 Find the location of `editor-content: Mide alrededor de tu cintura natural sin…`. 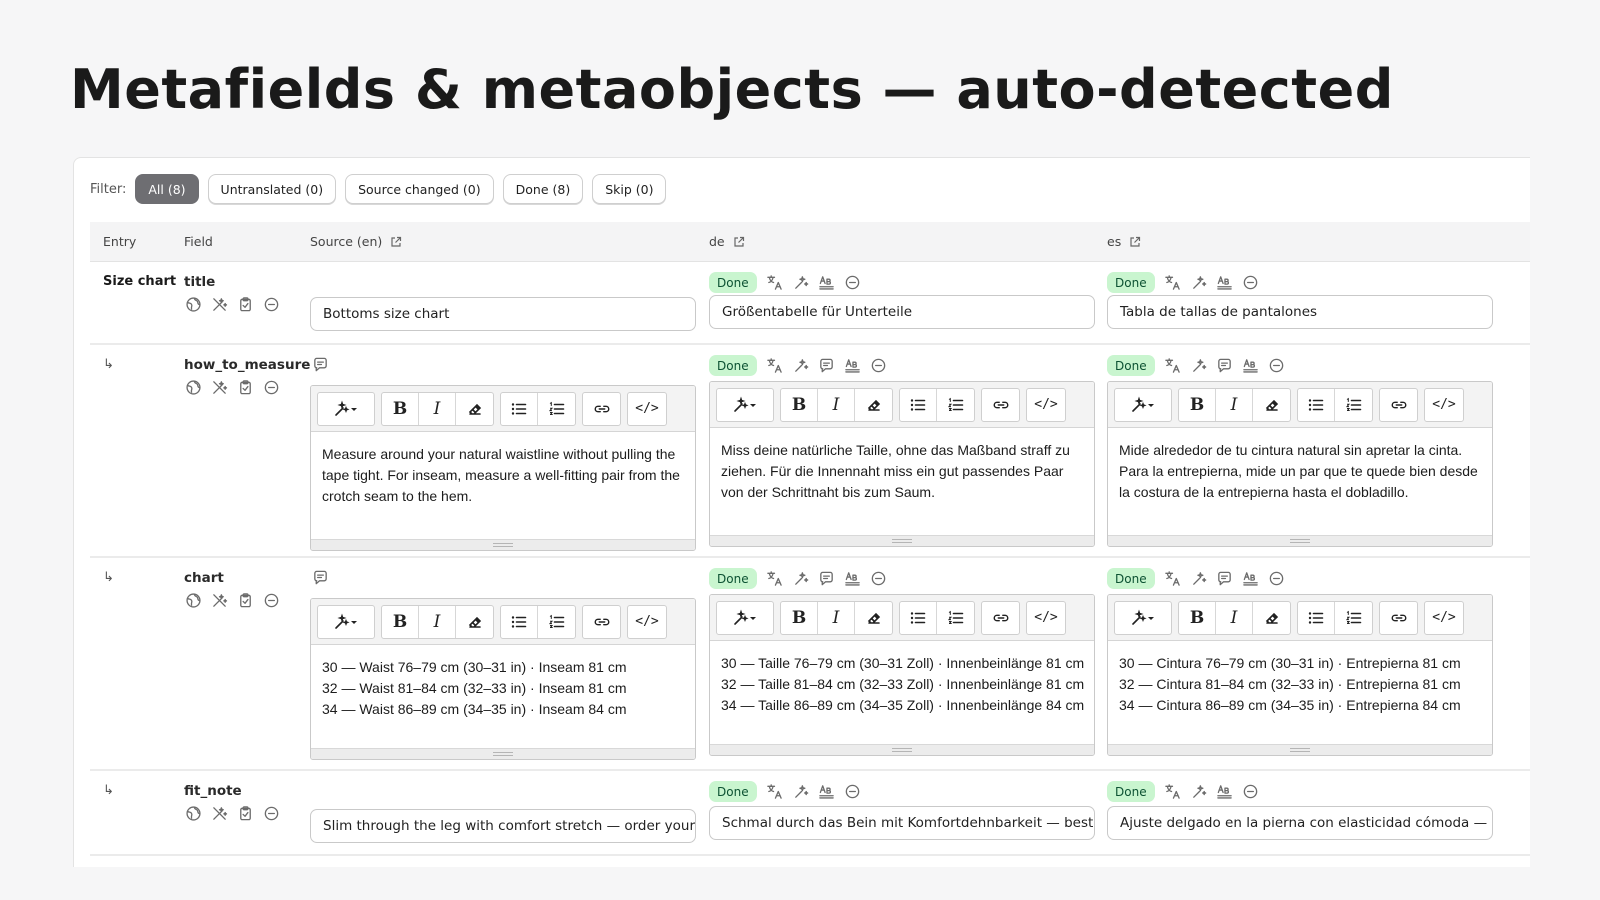

editor-content: Mide alrededor de tu cintura natural sin… is located at coordinates (1300, 465).